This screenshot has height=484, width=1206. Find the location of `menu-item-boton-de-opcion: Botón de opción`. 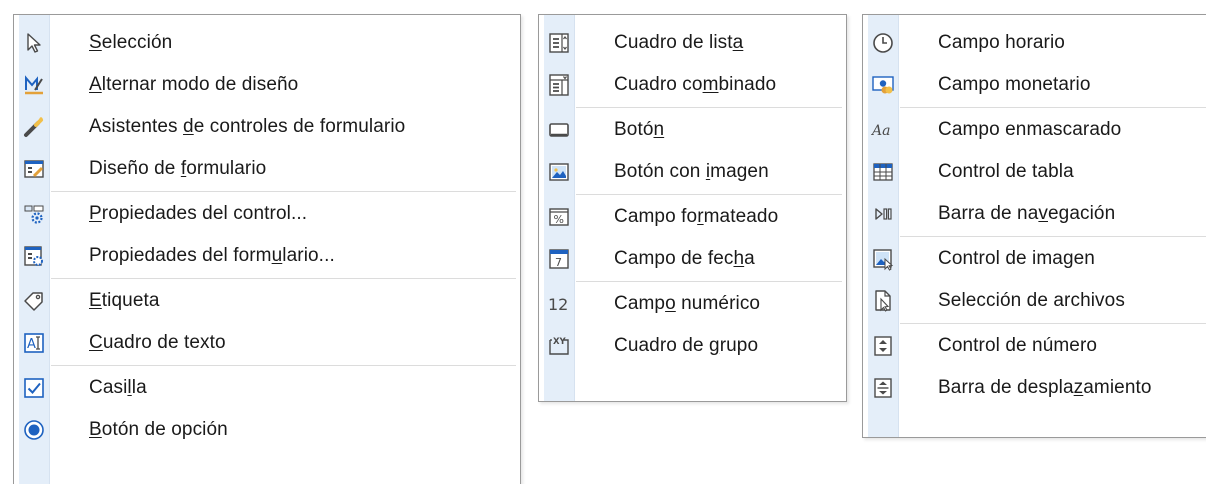

menu-item-boton-de-opcion: Botón de opción is located at coordinates (269, 430).